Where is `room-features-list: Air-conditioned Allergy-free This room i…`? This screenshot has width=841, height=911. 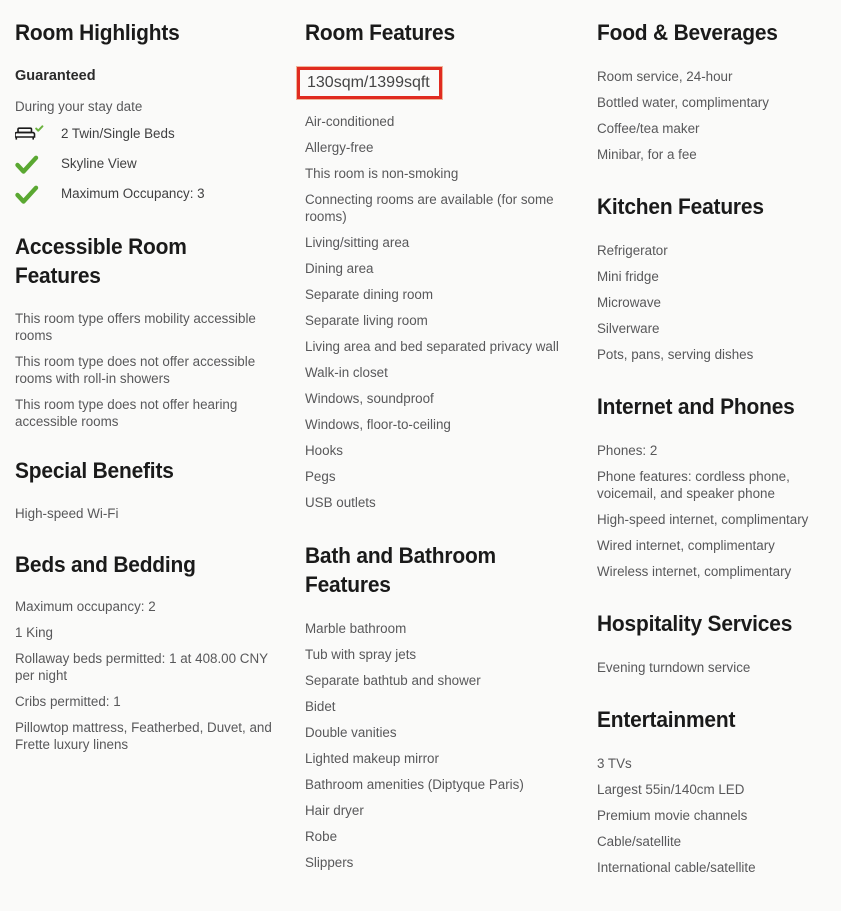
room-features-list: Air-conditioned Allergy-free This room i… is located at coordinates (440, 312).